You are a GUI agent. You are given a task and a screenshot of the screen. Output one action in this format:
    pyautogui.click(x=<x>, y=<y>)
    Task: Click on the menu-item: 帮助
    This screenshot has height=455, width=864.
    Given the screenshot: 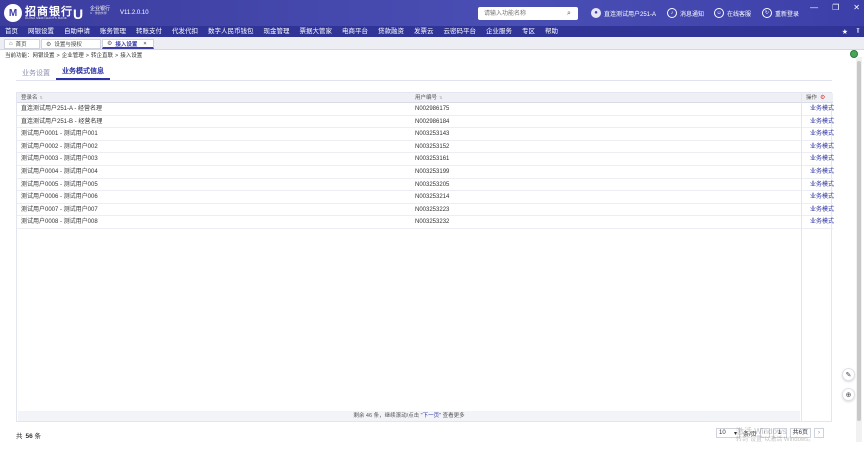 What is the action you would take?
    pyautogui.click(x=551, y=31)
    